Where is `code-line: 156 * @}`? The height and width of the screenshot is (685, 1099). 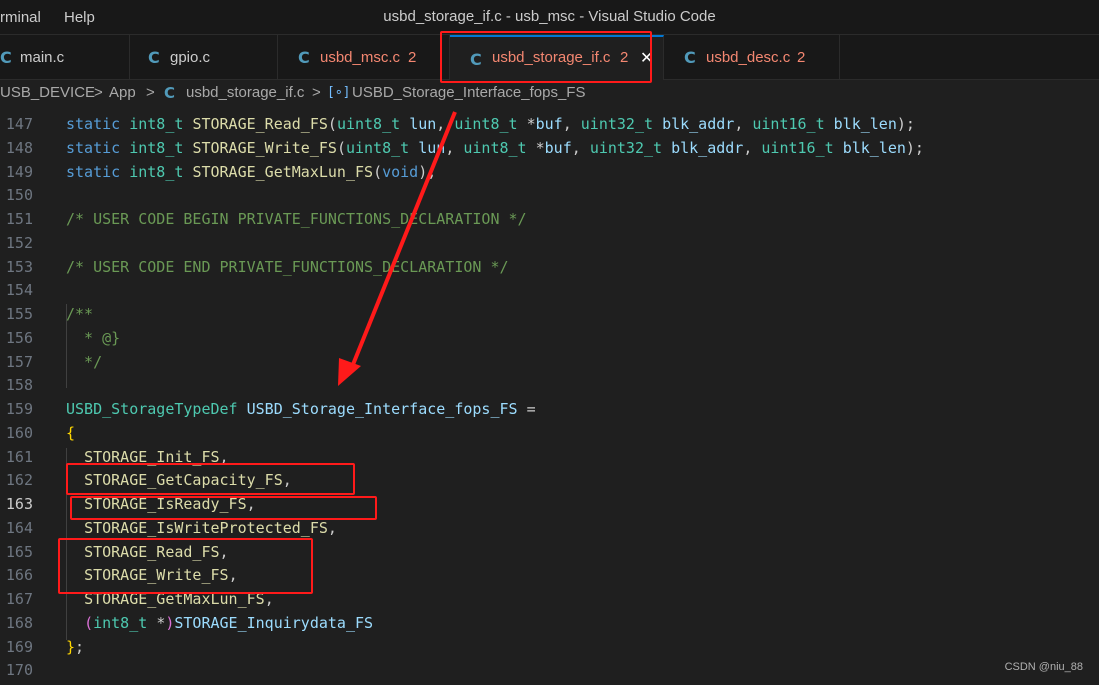 code-line: 156 * @} is located at coordinates (549, 341).